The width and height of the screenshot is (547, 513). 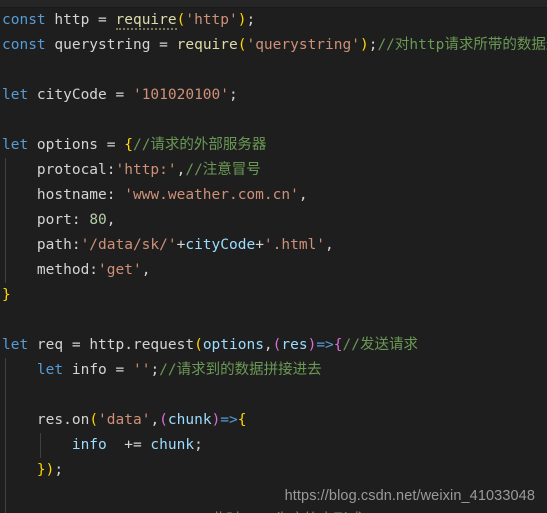 What do you see at coordinates (273, 170) in the screenshot?
I see `code-line: protocal:'http:',//注意冒号` at bounding box center [273, 170].